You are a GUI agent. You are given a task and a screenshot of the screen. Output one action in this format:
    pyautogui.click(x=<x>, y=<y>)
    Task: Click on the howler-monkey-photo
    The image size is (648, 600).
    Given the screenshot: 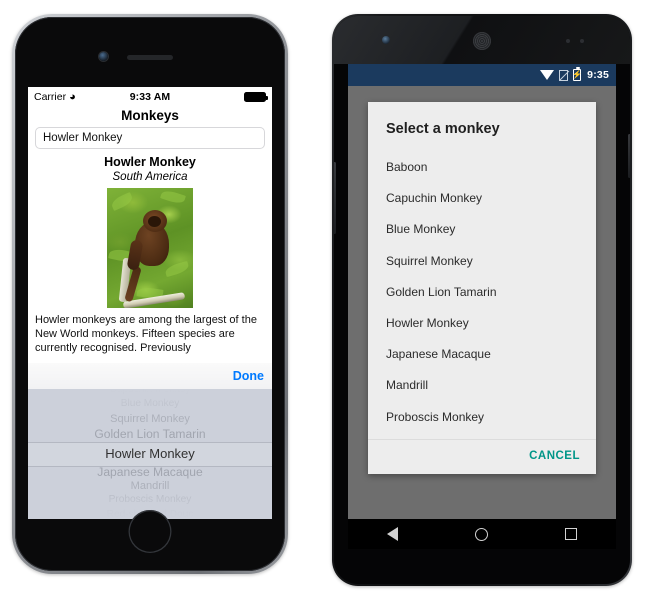 What is the action you would take?
    pyautogui.click(x=150, y=248)
    